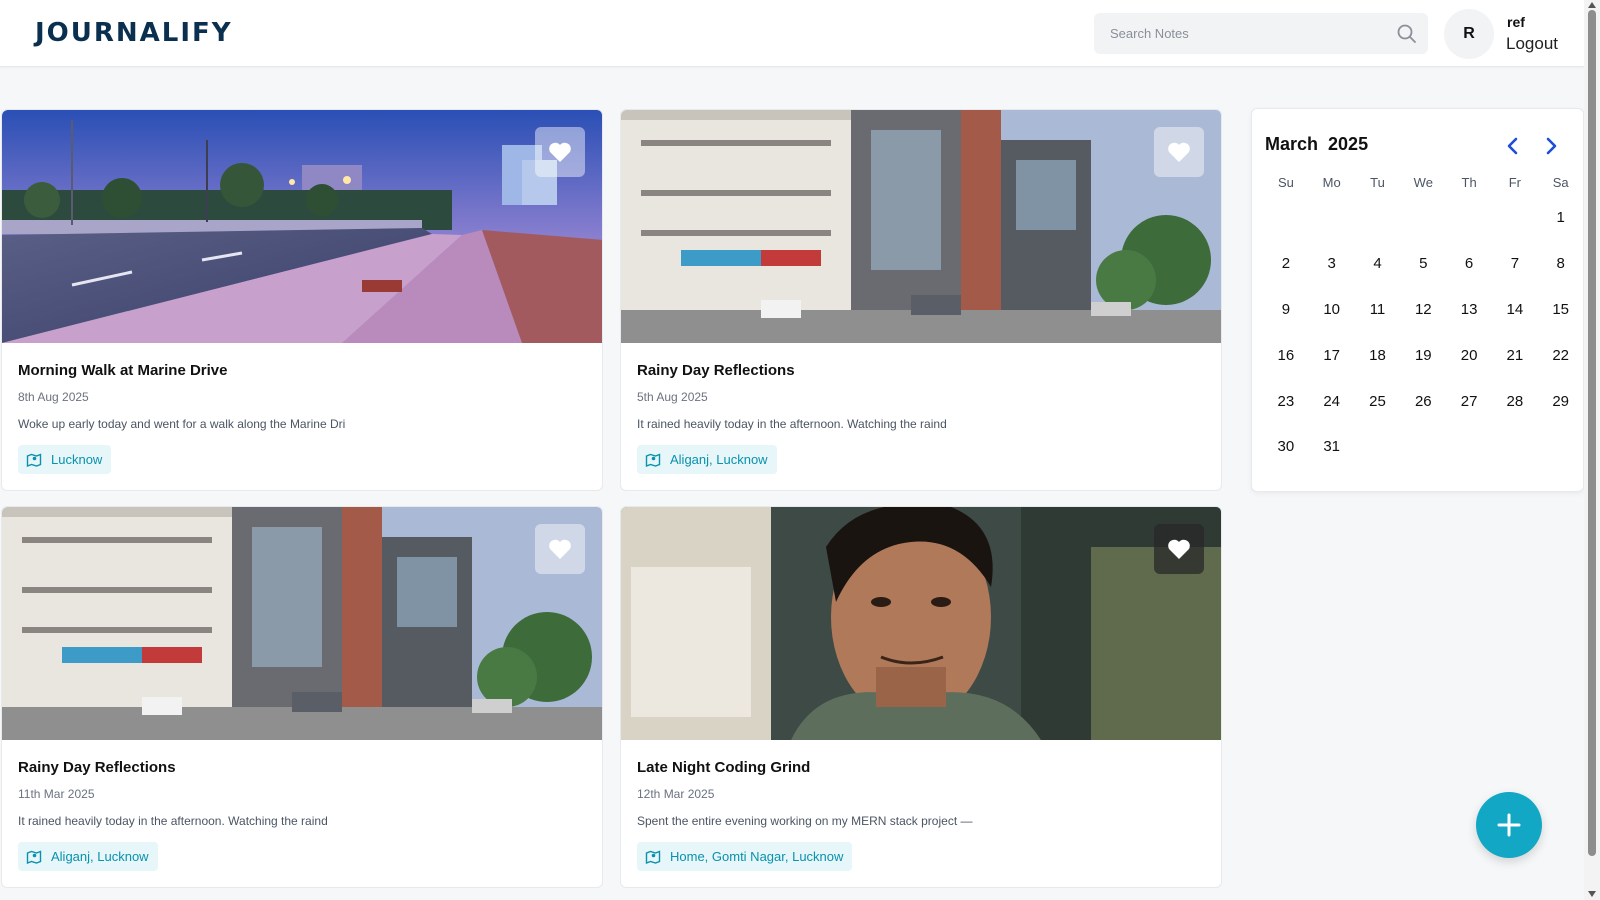 The width and height of the screenshot is (1600, 900). I want to click on calendar-day: 9, so click(1286, 310).